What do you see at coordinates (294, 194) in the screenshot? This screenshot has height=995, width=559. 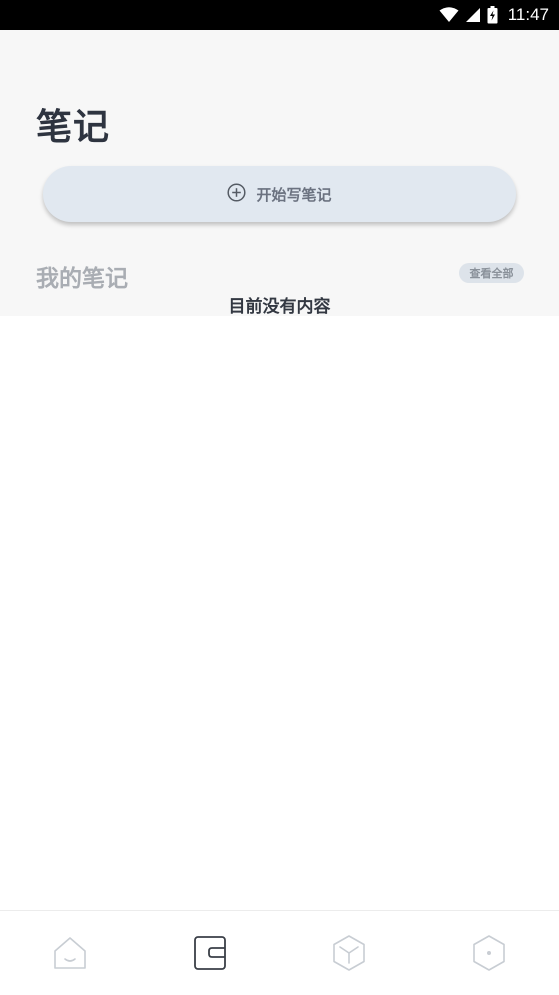 I see `start-writing-note-label: 开始写笔记` at bounding box center [294, 194].